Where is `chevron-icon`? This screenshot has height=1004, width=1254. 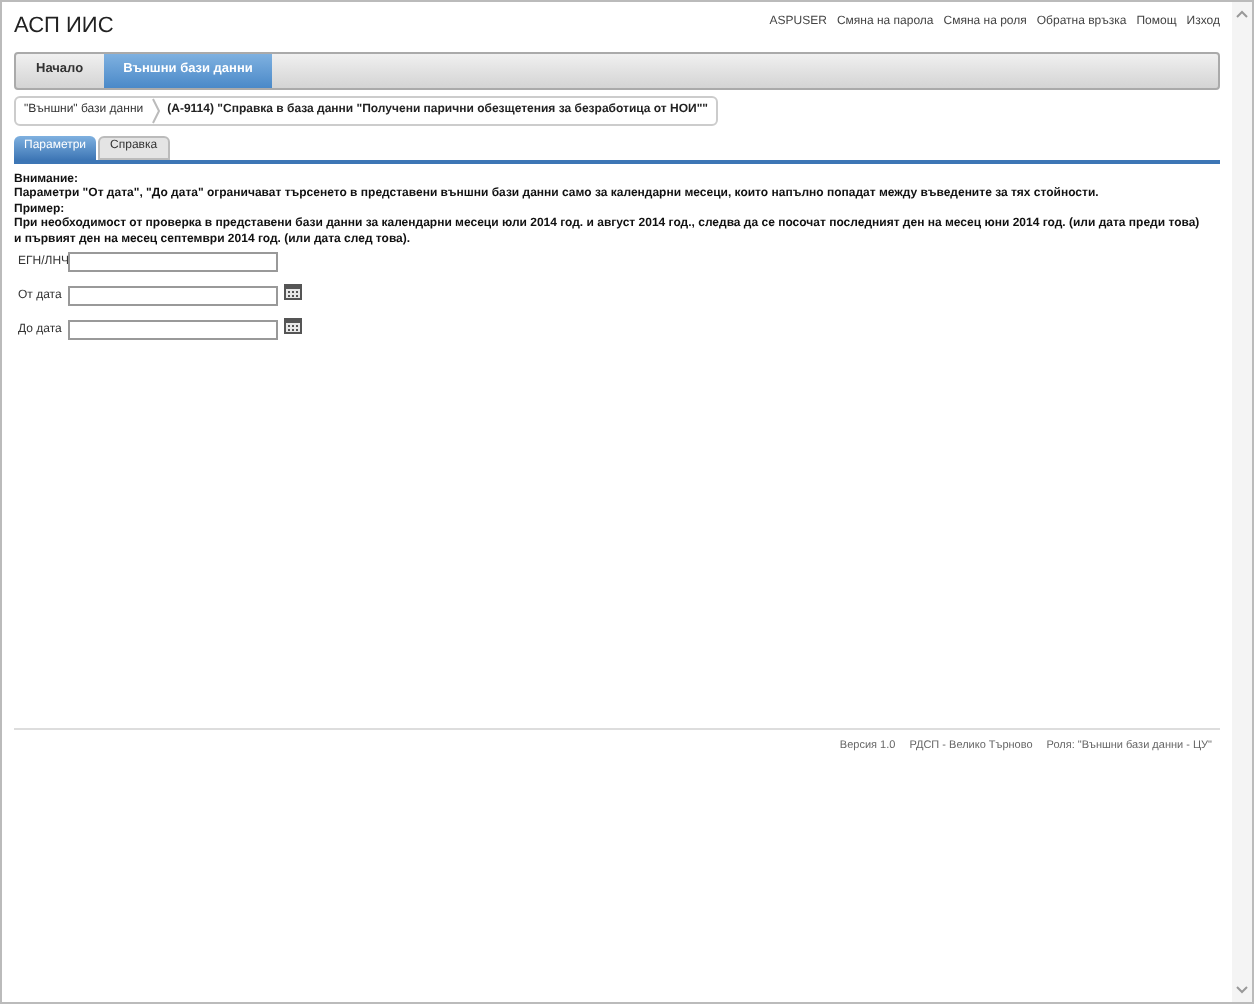
chevron-icon is located at coordinates (155, 110).